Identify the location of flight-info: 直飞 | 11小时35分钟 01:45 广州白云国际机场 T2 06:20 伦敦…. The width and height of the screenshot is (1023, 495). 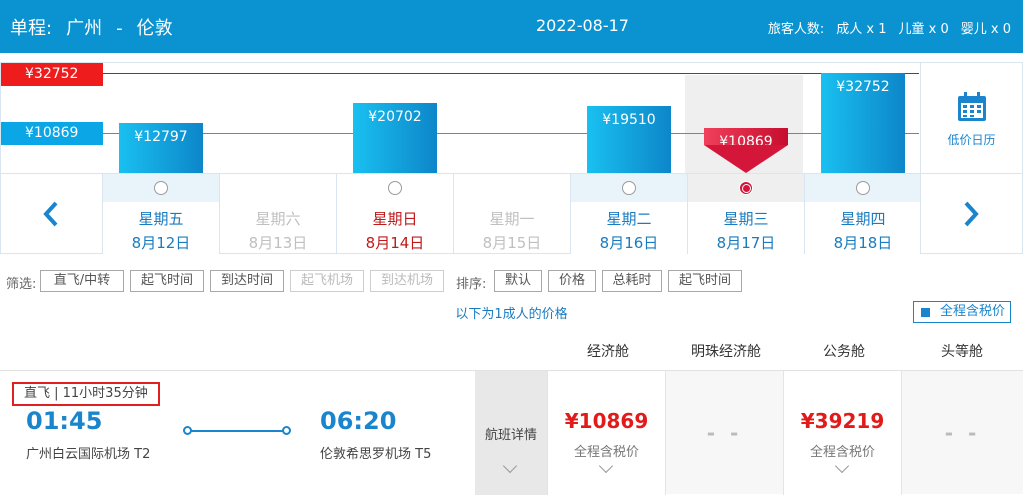
(237, 433).